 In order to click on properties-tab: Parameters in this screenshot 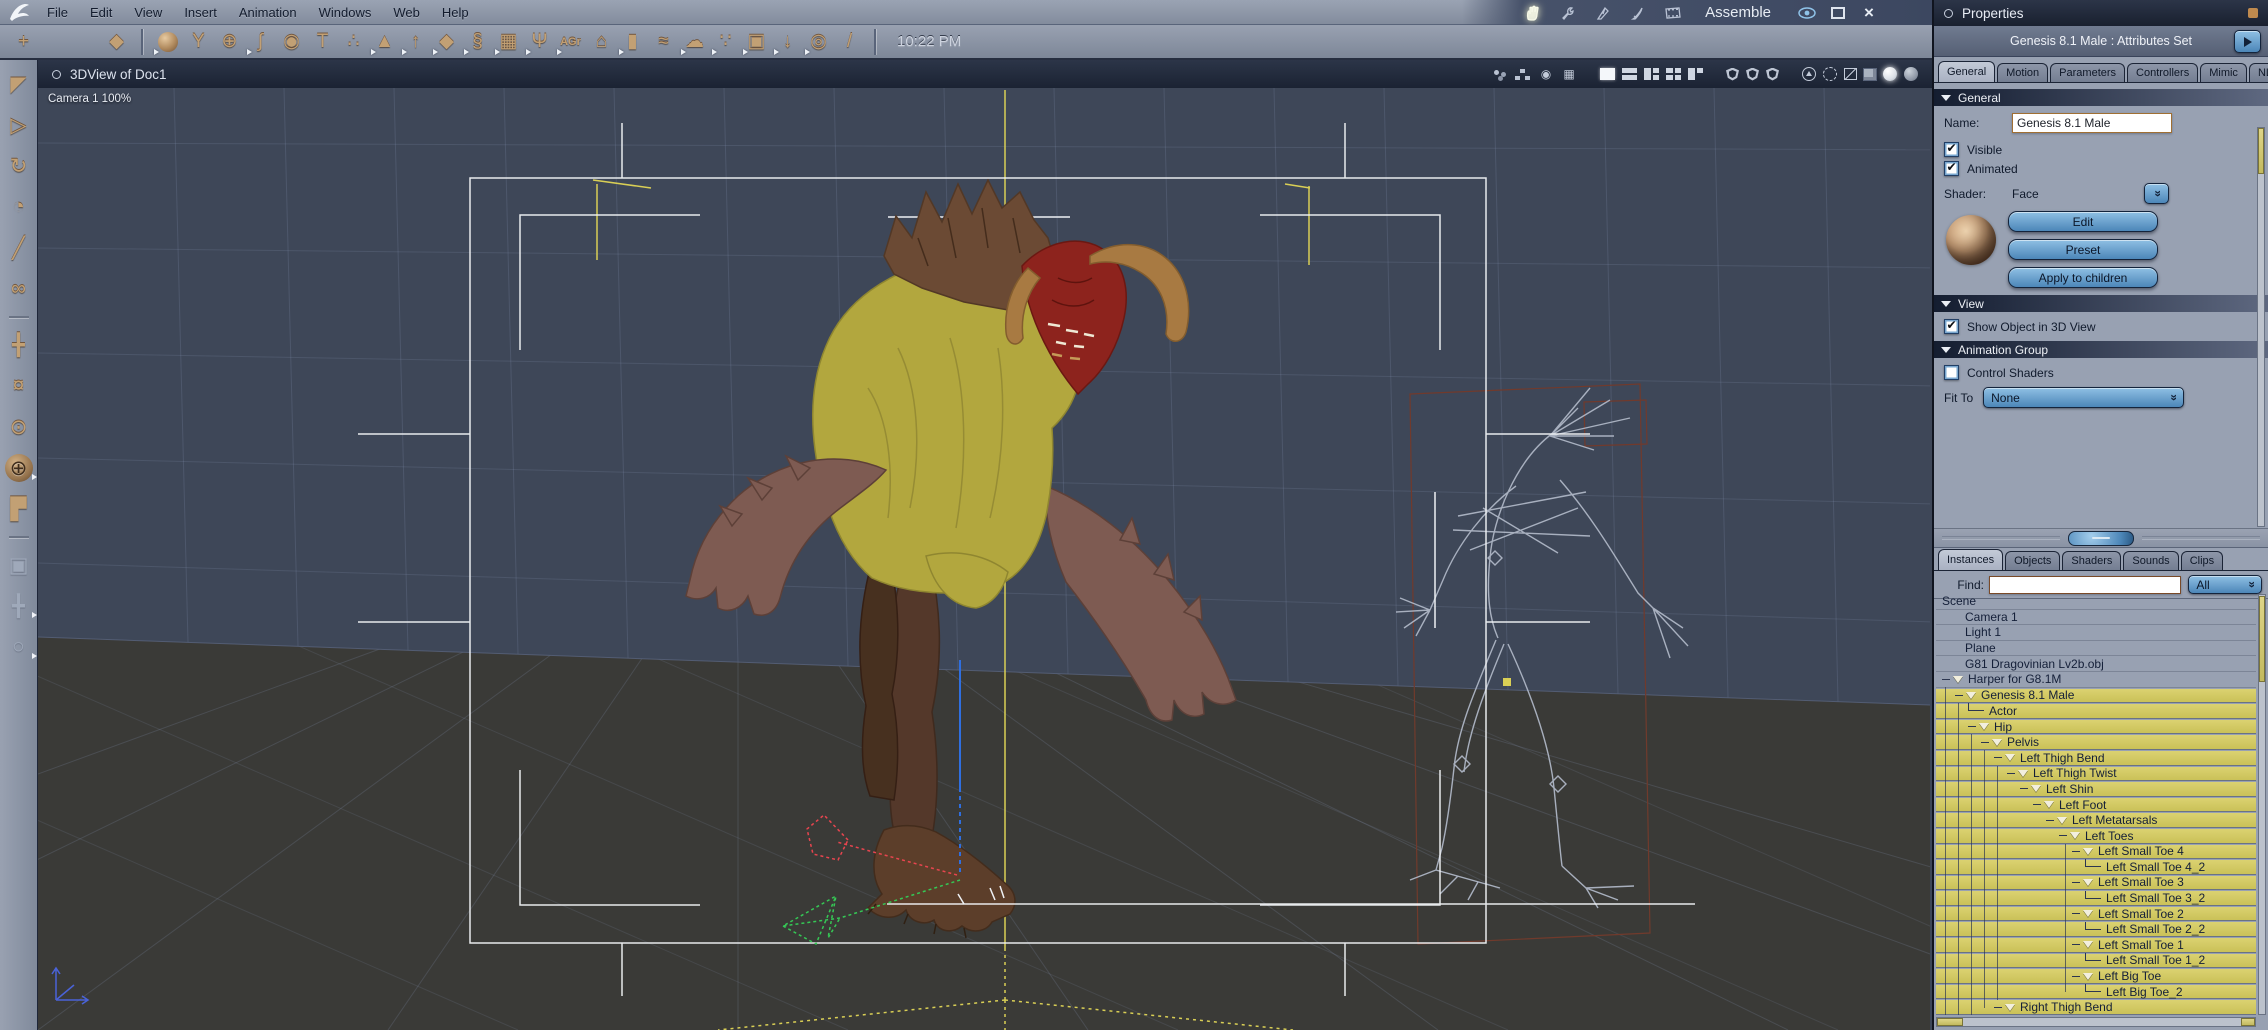, I will do `click(2088, 72)`.